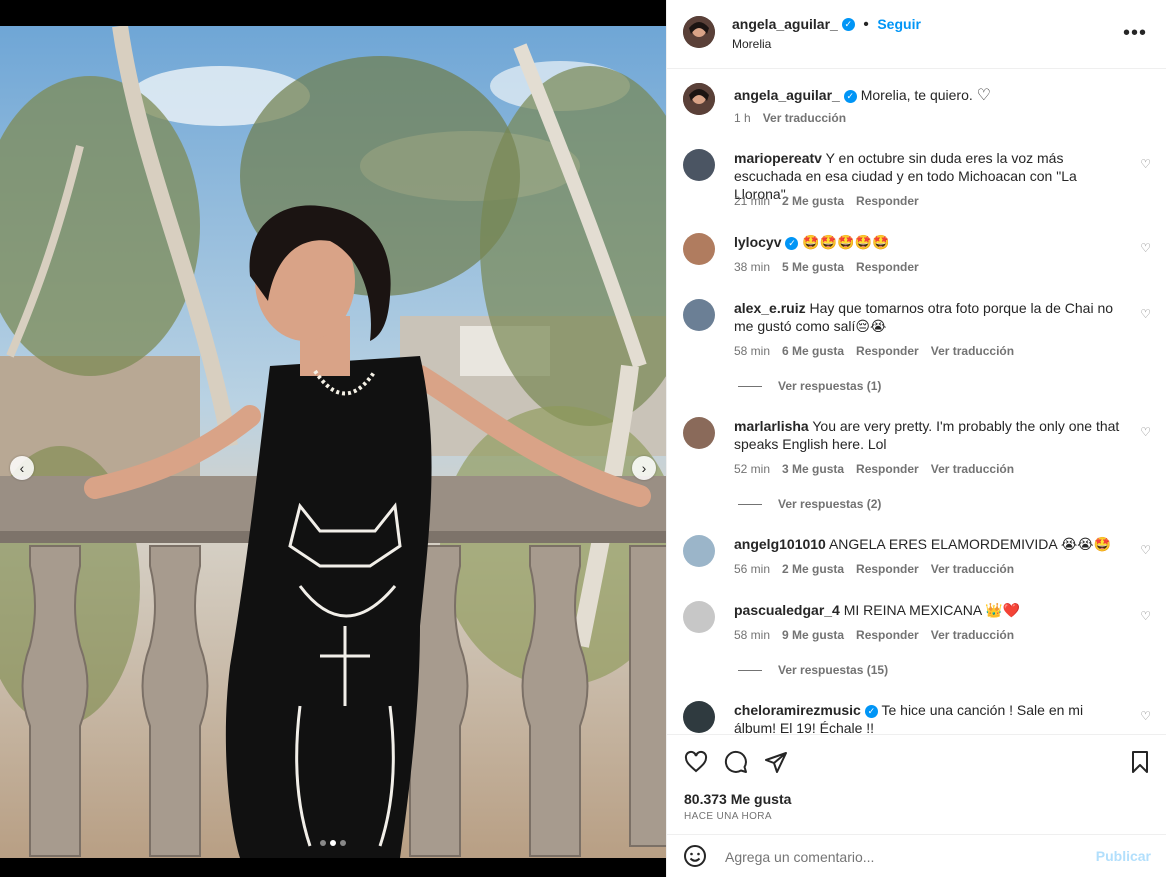 The image size is (1166, 878). Describe the element at coordinates (804, 118) in the screenshot. I see `caption-translate: Ver traducción` at that location.